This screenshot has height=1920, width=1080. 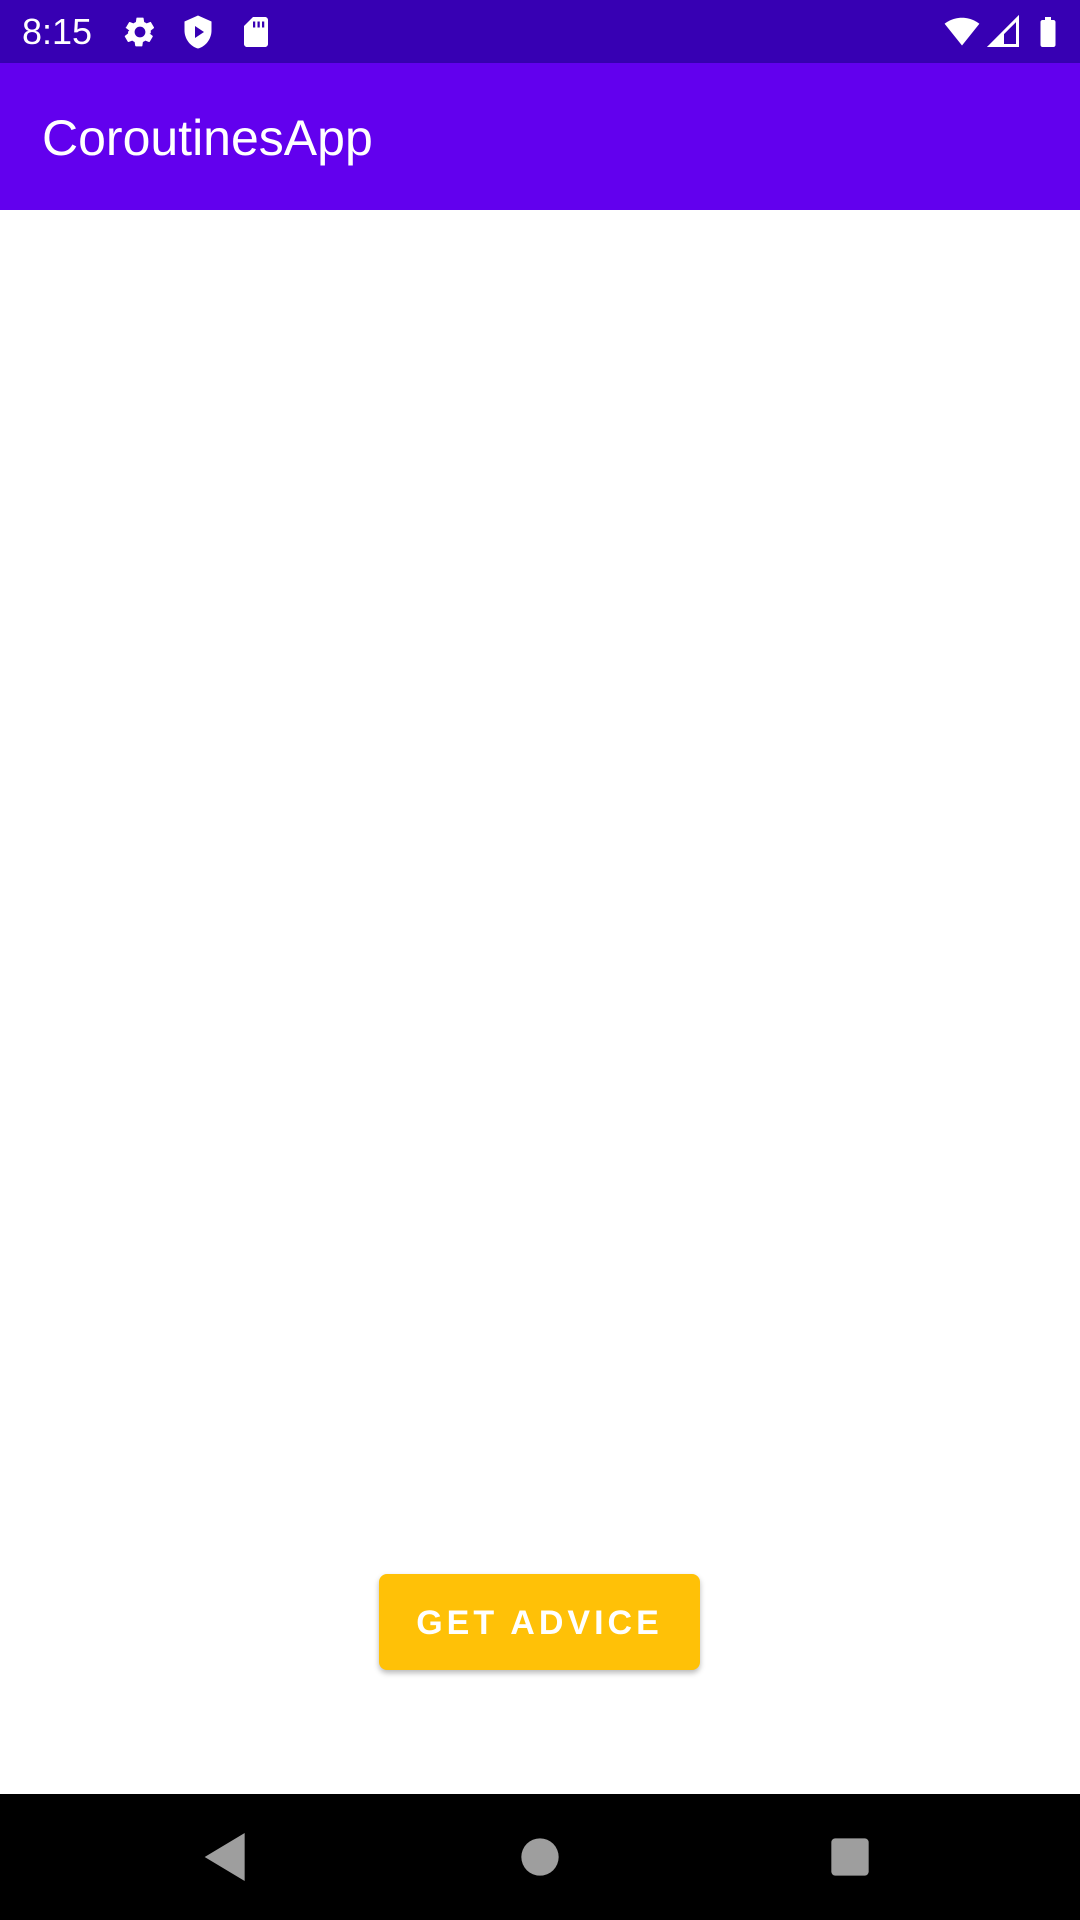 What do you see at coordinates (540, 31) in the screenshot?
I see `status-bar: 8:15` at bounding box center [540, 31].